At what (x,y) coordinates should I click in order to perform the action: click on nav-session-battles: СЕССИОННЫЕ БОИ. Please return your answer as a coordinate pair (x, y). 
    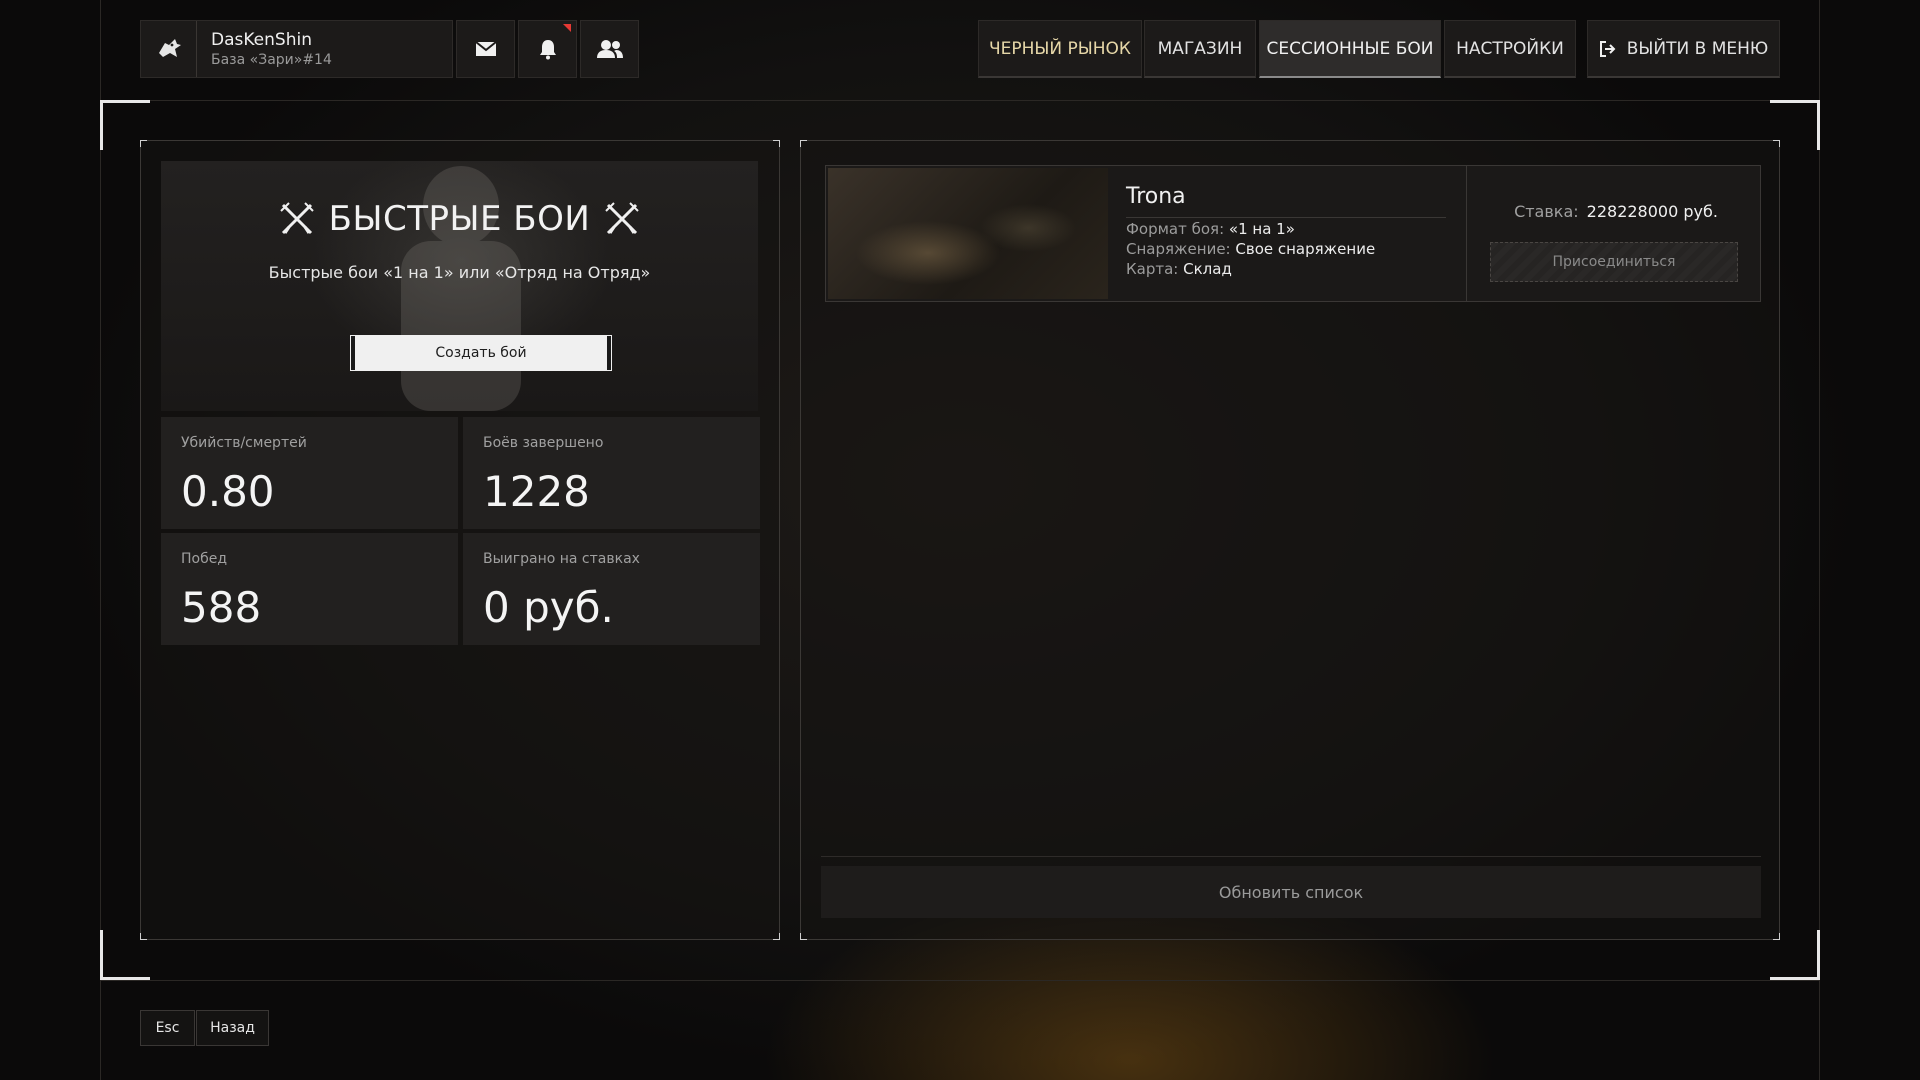
    Looking at the image, I should click on (1350, 49).